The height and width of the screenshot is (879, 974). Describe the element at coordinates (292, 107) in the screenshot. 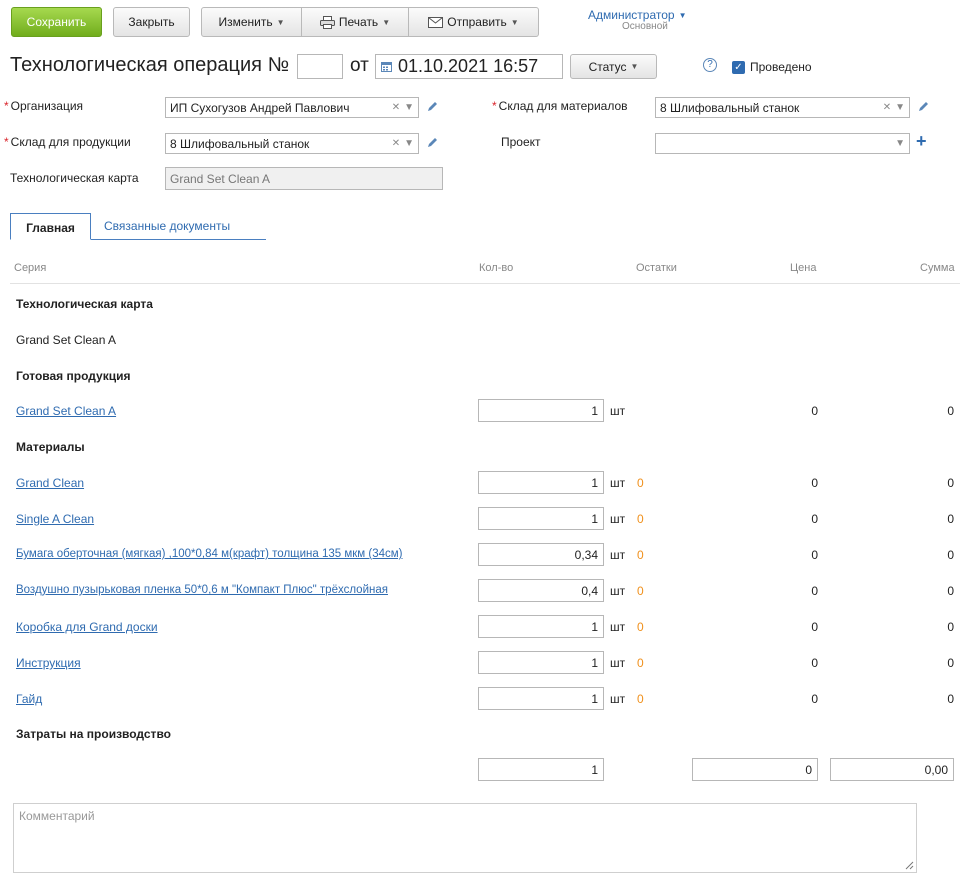

I see `org-select: ИП Сухогузов Андрей Павлович ✕ ▼` at that location.